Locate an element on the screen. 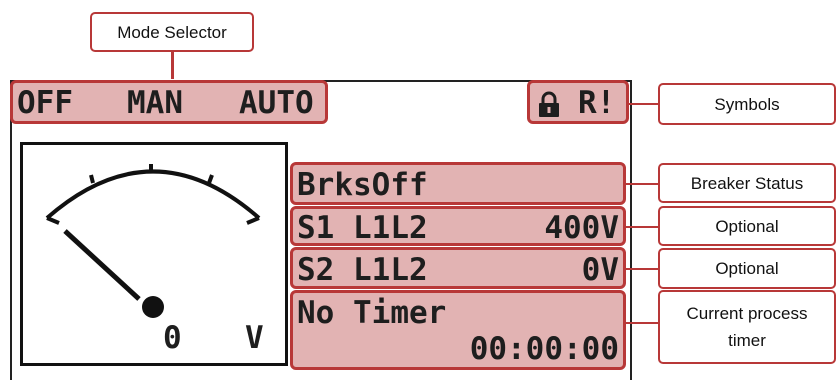 Image resolution: width=840 pixels, height=380 pixels. s2-callout: Optional is located at coordinates (747, 268).